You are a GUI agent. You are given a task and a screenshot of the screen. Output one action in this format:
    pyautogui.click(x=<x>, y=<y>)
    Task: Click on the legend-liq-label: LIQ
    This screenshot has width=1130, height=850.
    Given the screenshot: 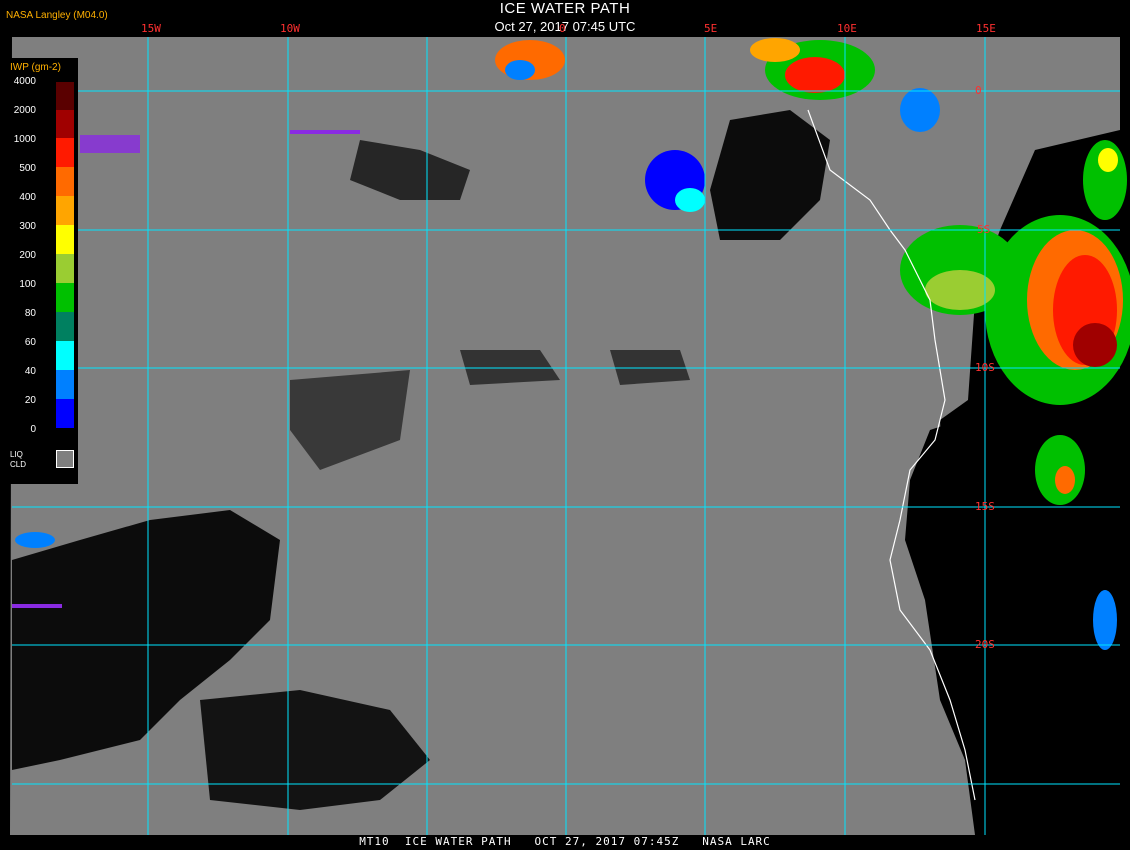 What is the action you would take?
    pyautogui.click(x=16, y=454)
    